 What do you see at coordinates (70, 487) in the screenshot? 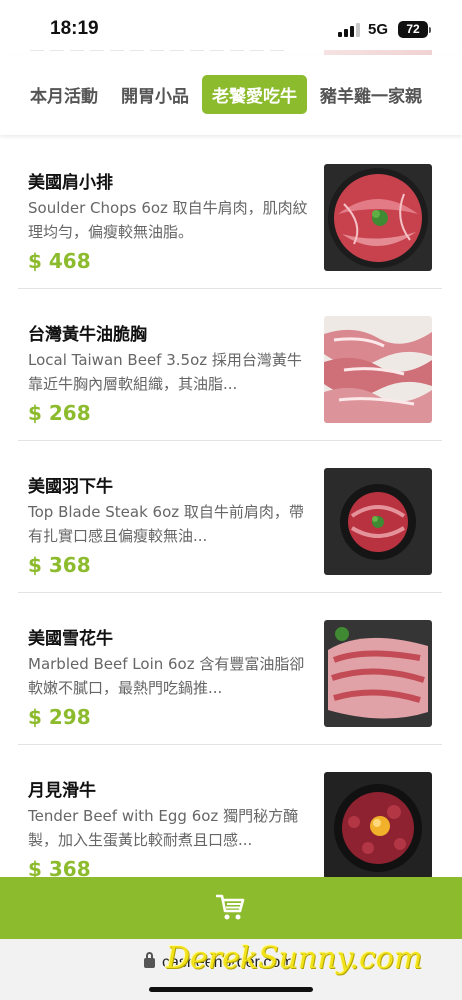
I see `item-name: 美國羽下牛` at bounding box center [70, 487].